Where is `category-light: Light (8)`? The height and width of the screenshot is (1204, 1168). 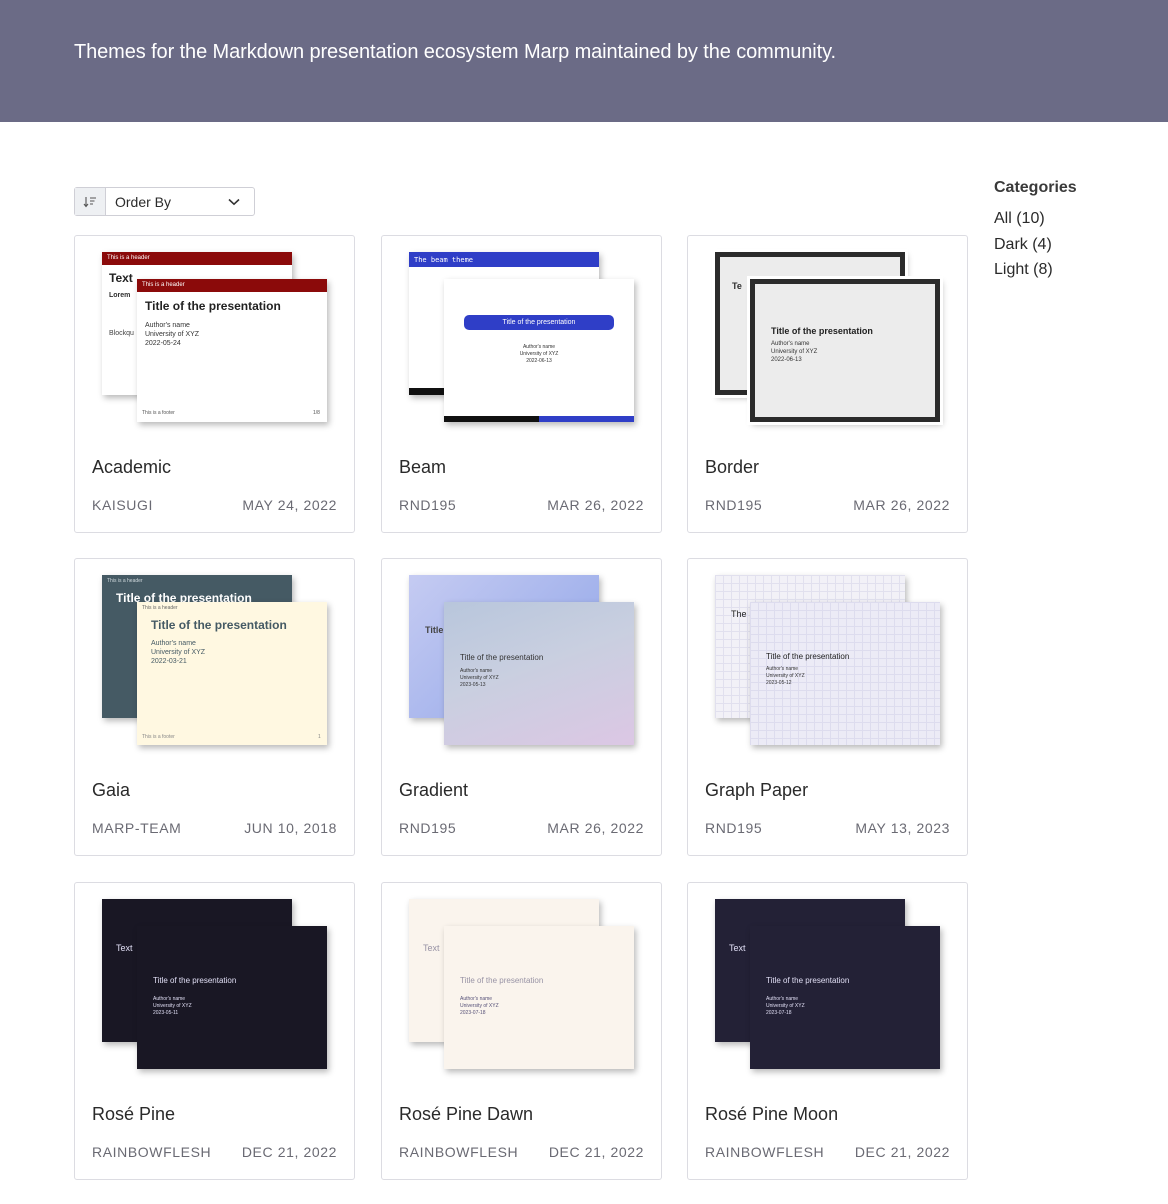
category-light: Light (8) is located at coordinates (1023, 270).